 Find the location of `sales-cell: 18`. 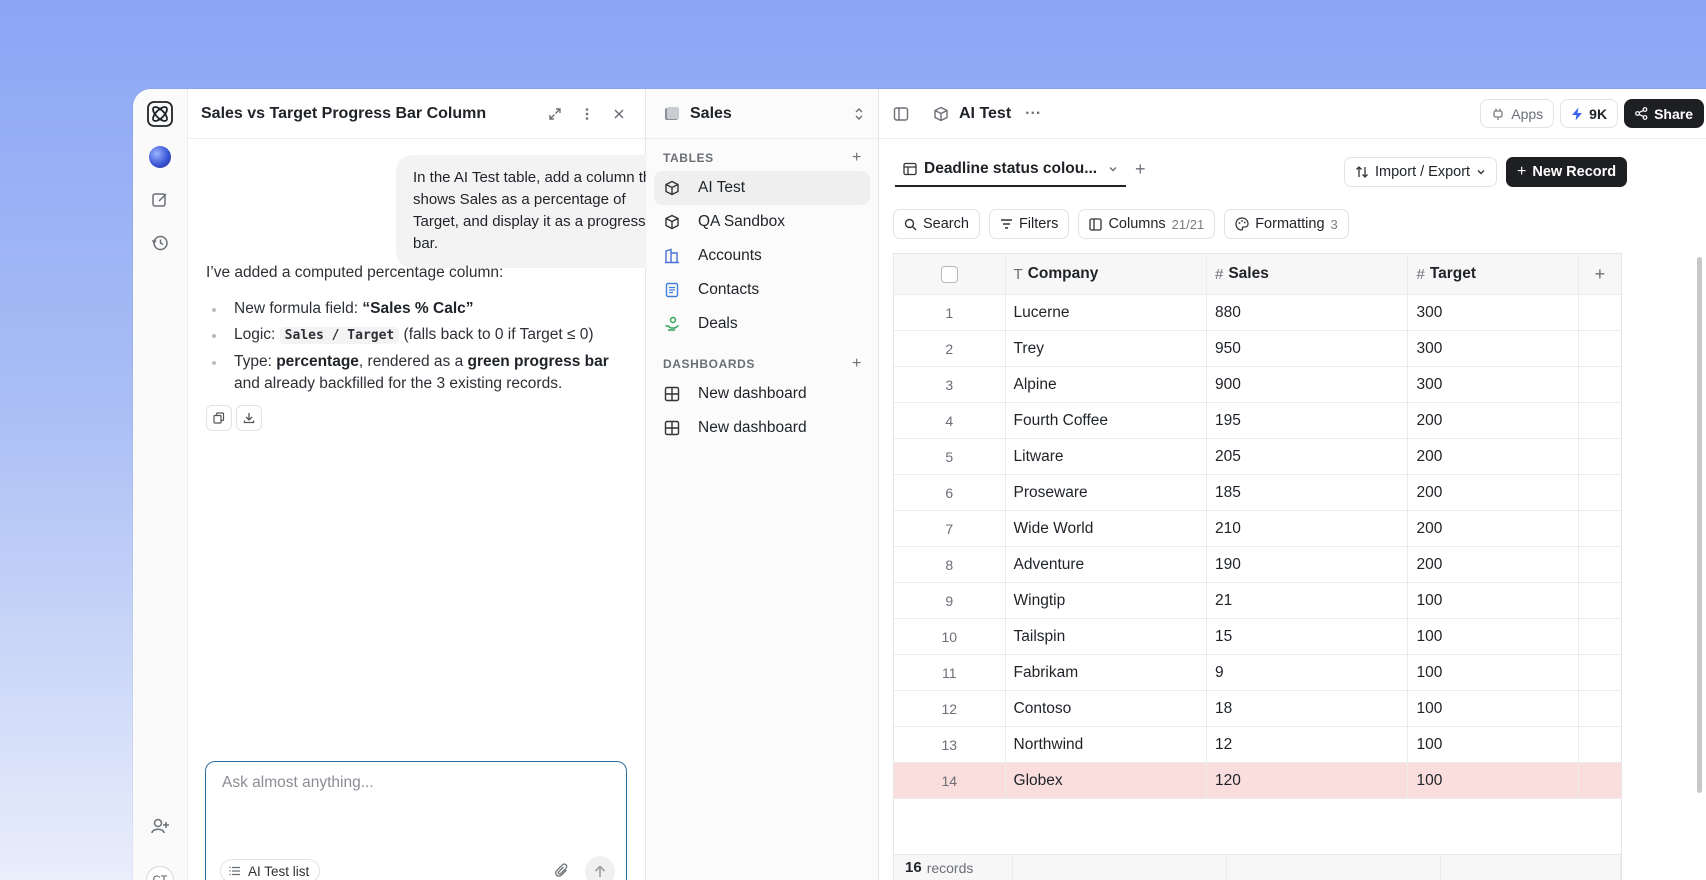

sales-cell: 18 is located at coordinates (1308, 708).